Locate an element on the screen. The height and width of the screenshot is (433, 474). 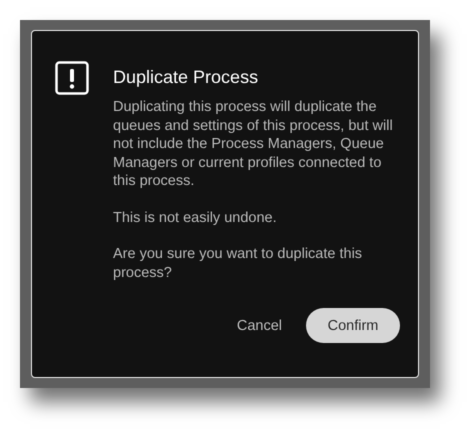
warning-icon is located at coordinates (72, 78).